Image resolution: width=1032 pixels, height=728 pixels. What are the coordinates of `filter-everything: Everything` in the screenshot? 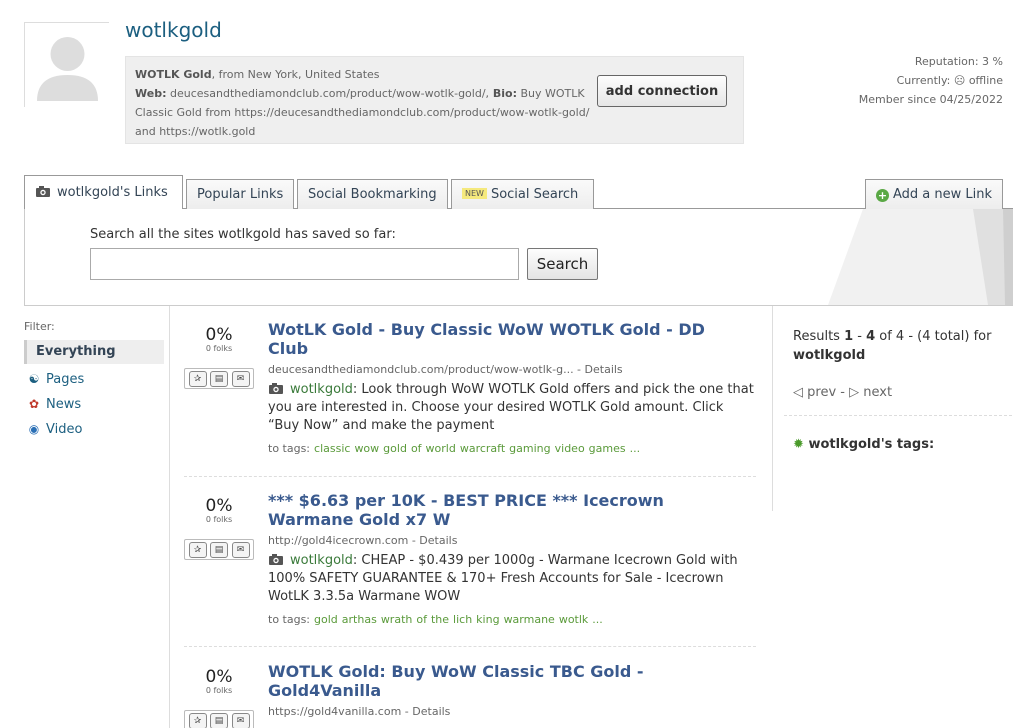 It's located at (94, 352).